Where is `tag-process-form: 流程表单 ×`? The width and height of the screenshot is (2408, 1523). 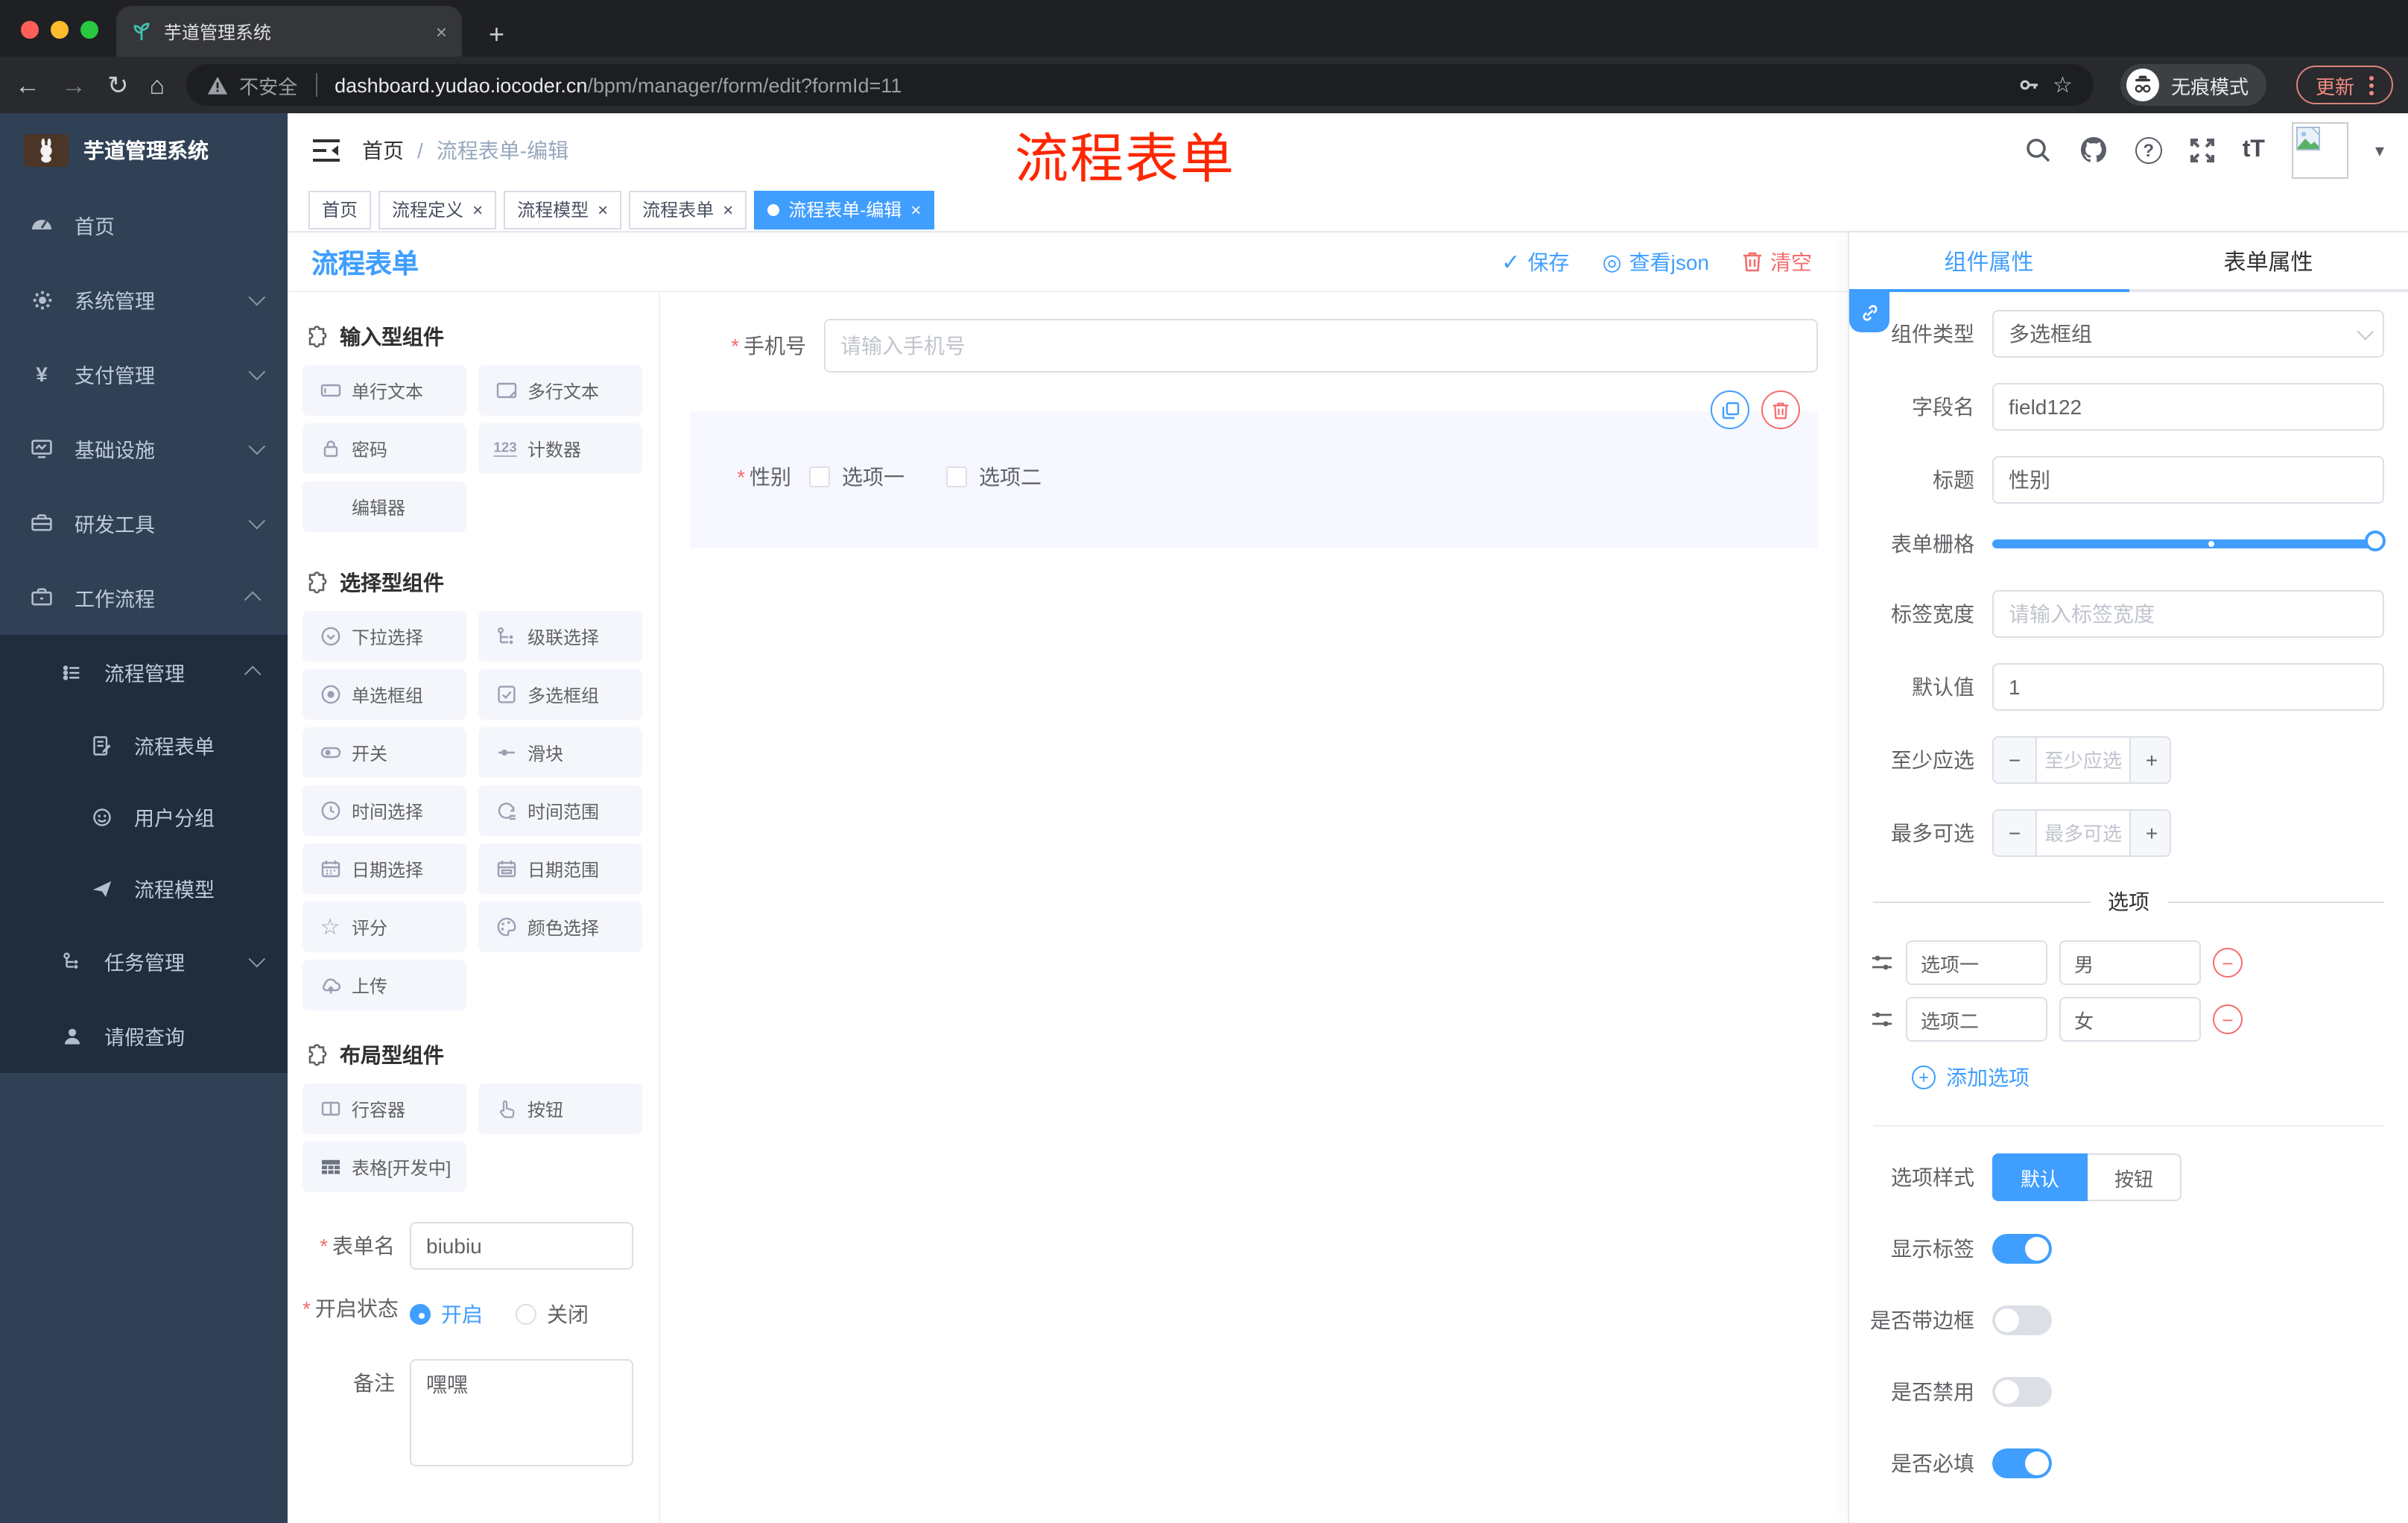
tag-process-form: 流程表单 × is located at coordinates (688, 210).